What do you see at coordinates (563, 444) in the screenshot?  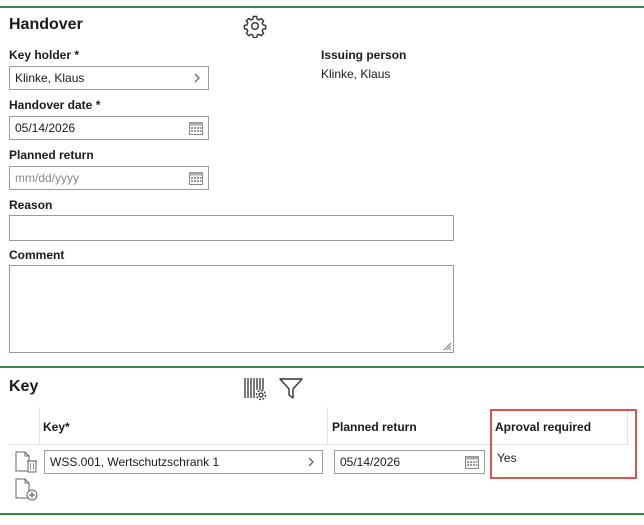 I see `approval-highlight-box` at bounding box center [563, 444].